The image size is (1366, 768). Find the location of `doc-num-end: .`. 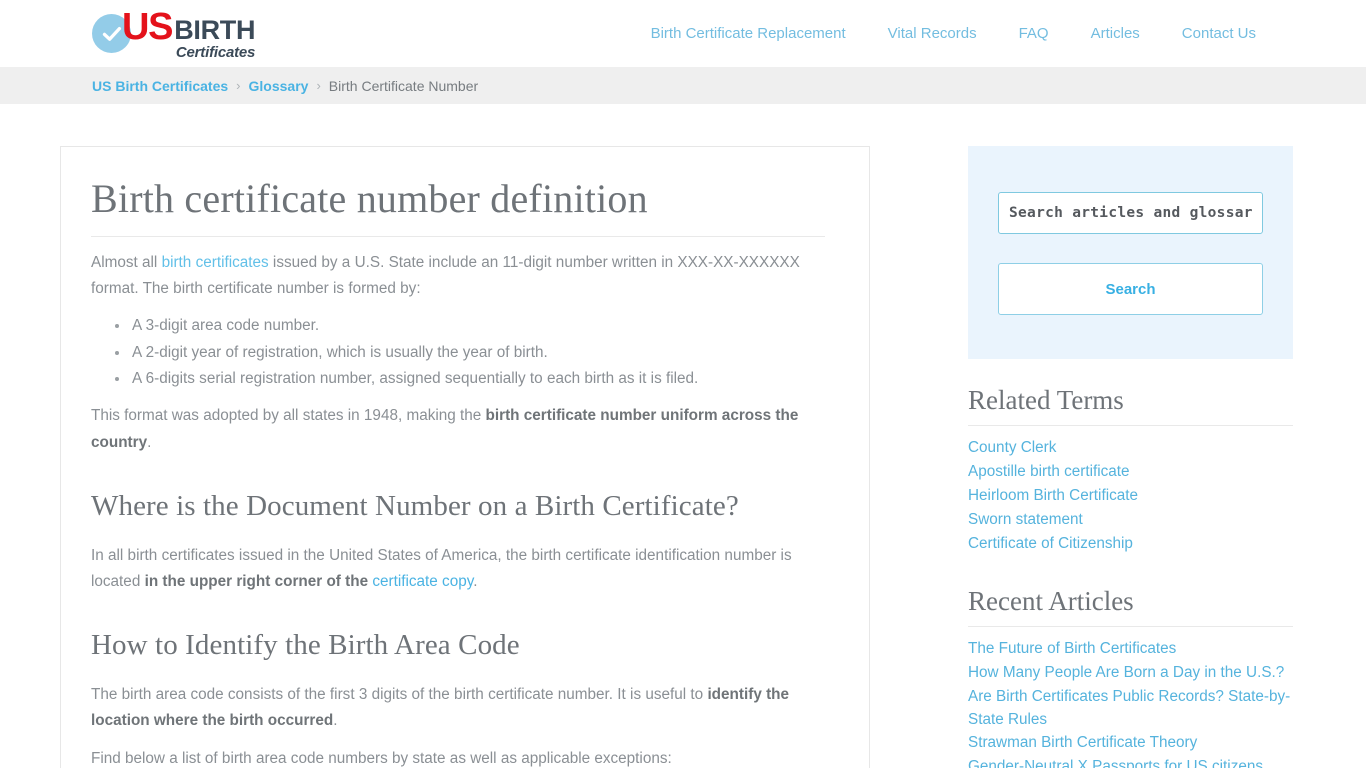

doc-num-end: . is located at coordinates (475, 581).